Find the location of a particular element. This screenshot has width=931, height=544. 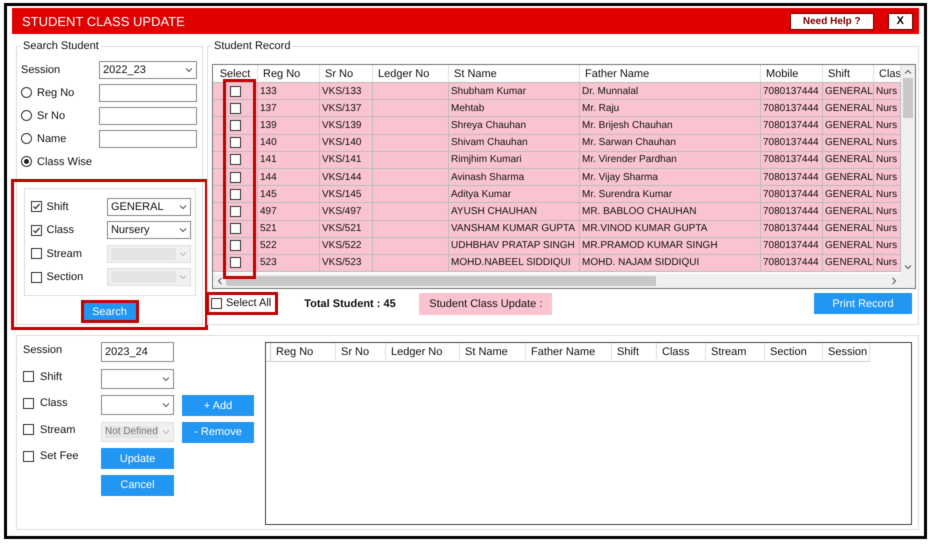

table-cell: 523 is located at coordinates (289, 263).